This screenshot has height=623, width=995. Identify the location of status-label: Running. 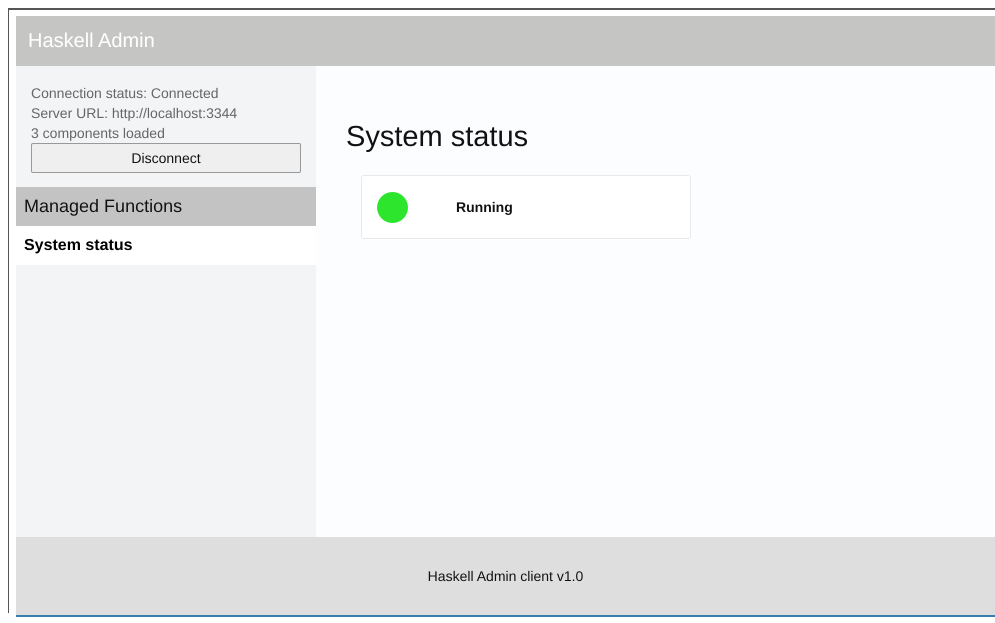
(484, 207).